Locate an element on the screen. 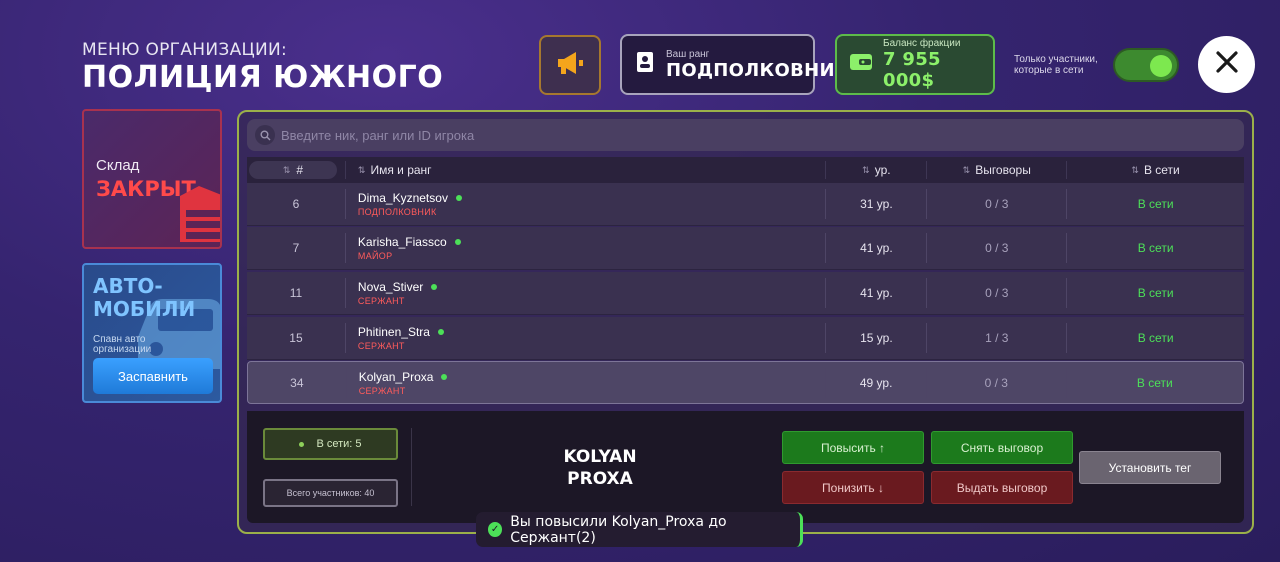  give-warning-button: Выдать выговор is located at coordinates (1002, 487).